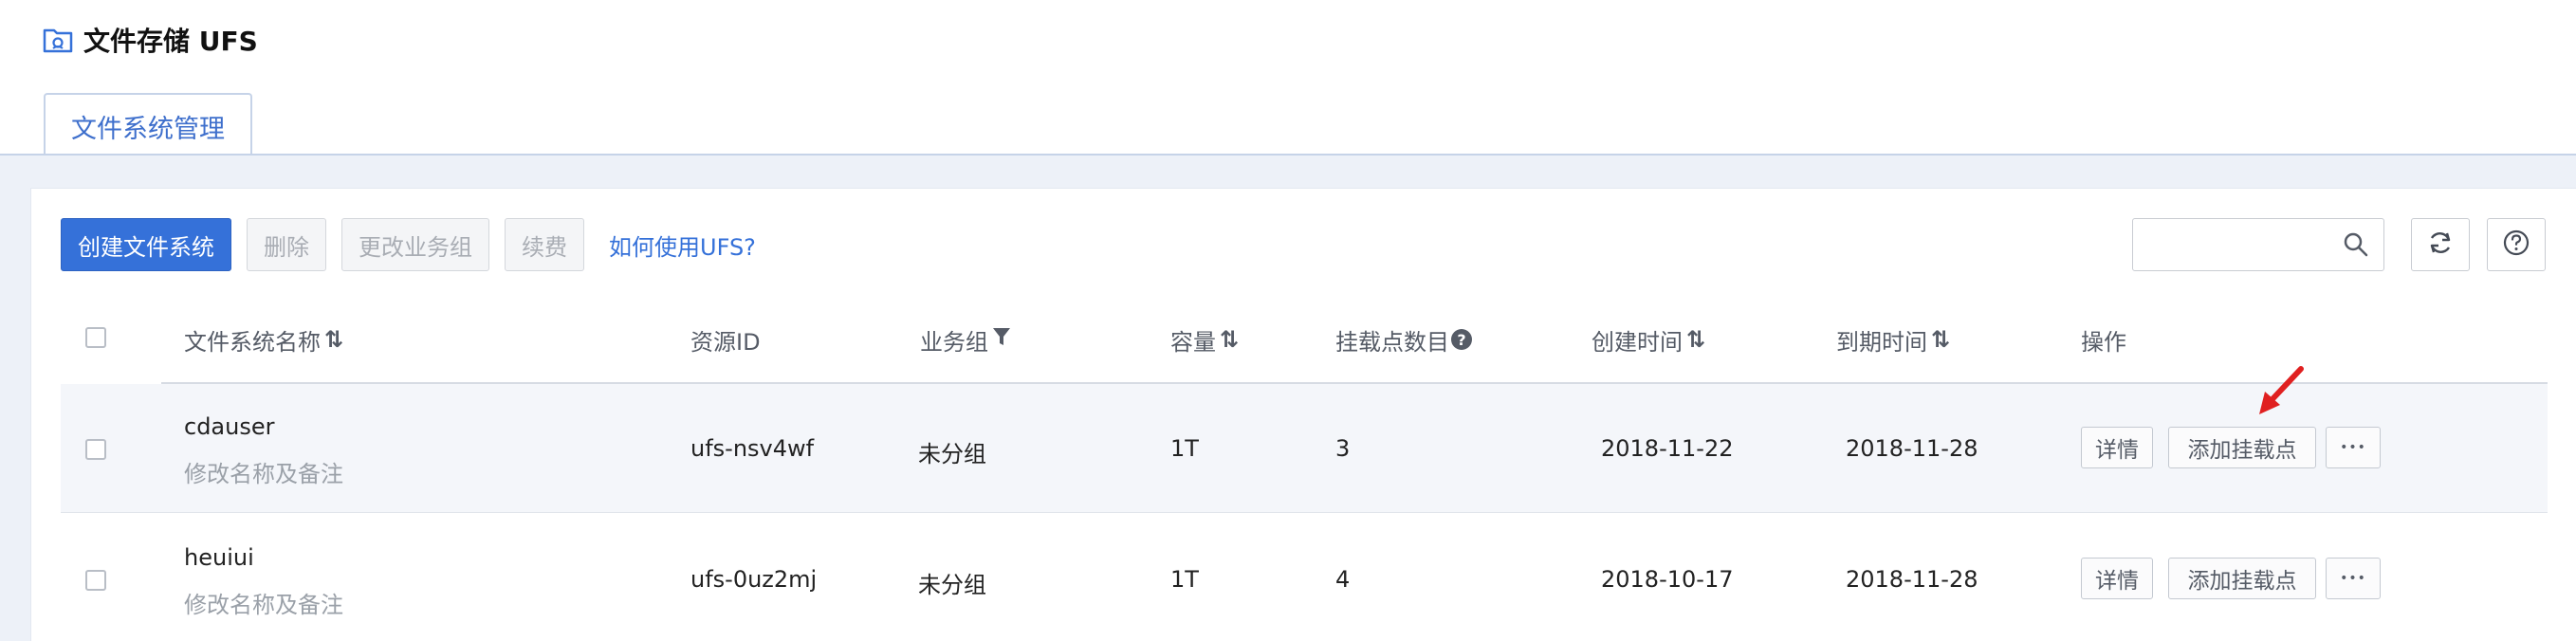 The height and width of the screenshot is (641, 2576). Describe the element at coordinates (544, 244) in the screenshot. I see `renew-button: 续费` at that location.